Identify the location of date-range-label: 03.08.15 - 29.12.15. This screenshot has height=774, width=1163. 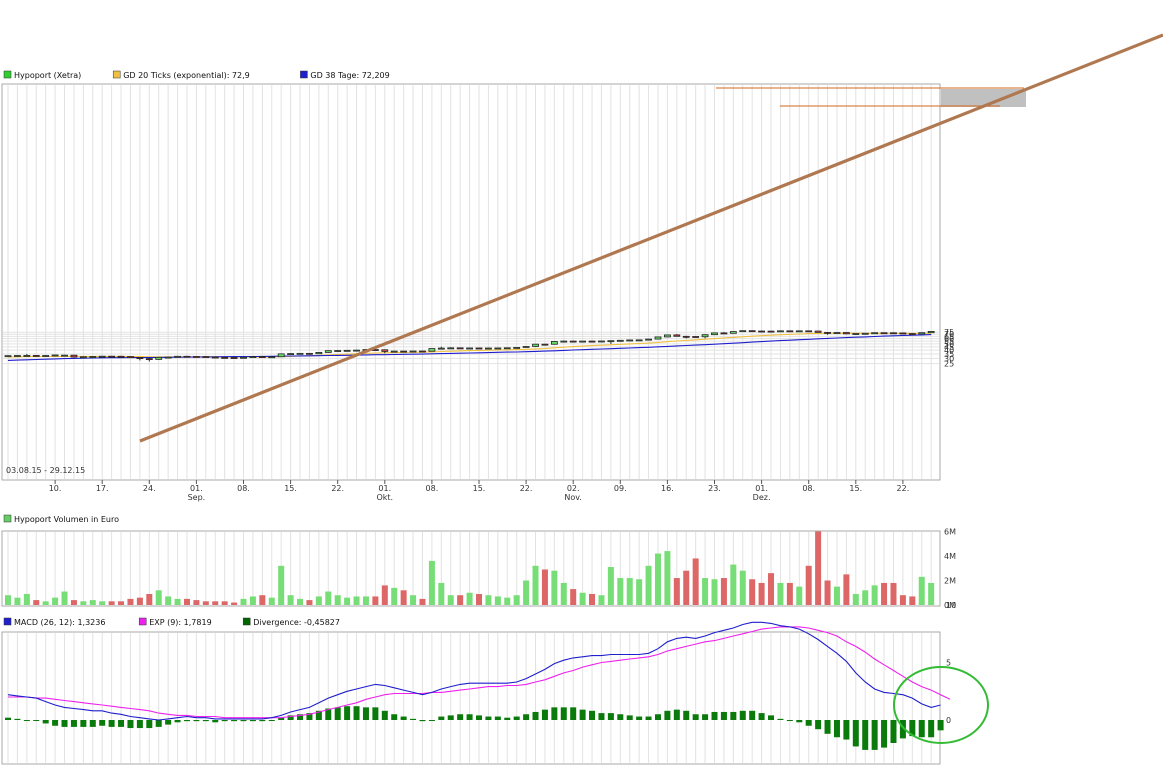
(45, 470).